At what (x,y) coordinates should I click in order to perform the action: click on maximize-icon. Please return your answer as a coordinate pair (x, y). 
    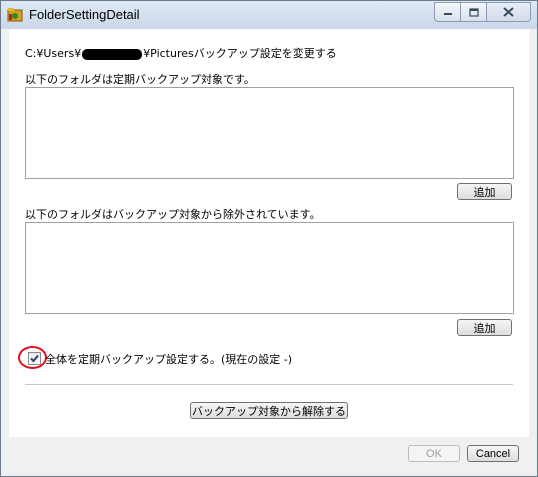
    Looking at the image, I should click on (473, 12).